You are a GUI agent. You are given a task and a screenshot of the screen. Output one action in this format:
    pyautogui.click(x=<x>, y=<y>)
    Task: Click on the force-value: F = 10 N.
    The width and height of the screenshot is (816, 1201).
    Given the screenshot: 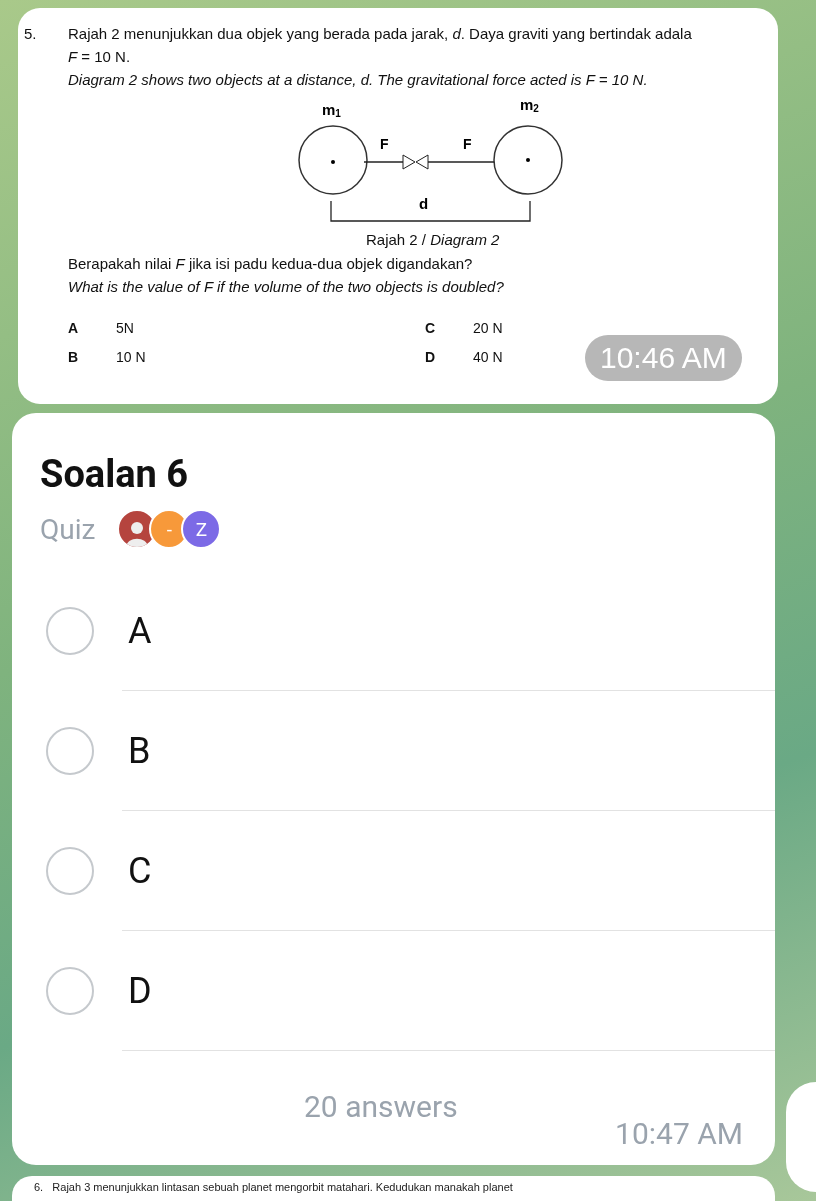 What is the action you would take?
    pyautogui.click(x=100, y=57)
    